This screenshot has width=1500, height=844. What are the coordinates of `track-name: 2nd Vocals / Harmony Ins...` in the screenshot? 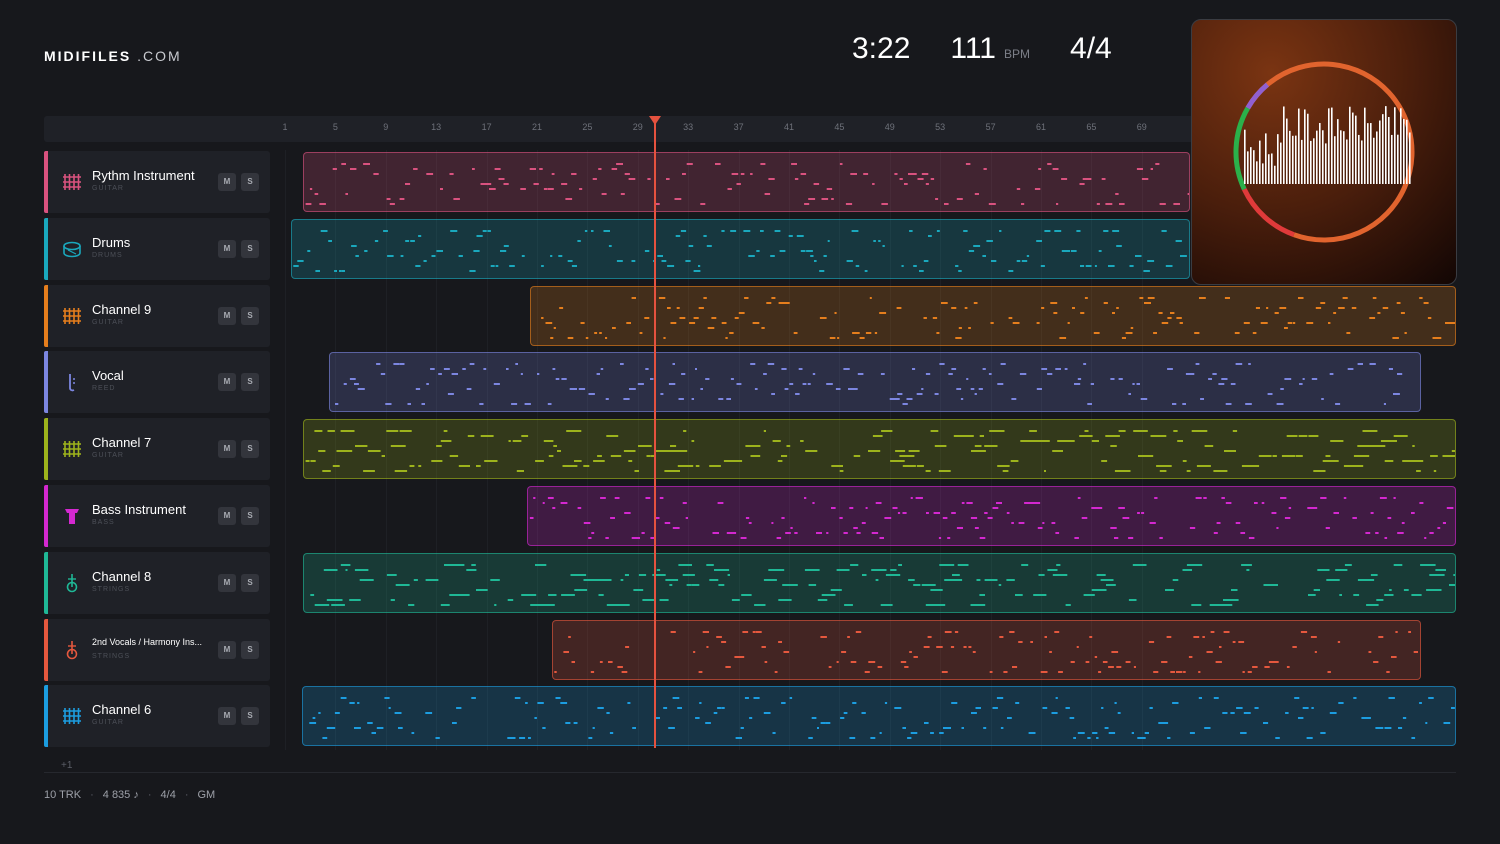 It's located at (147, 641).